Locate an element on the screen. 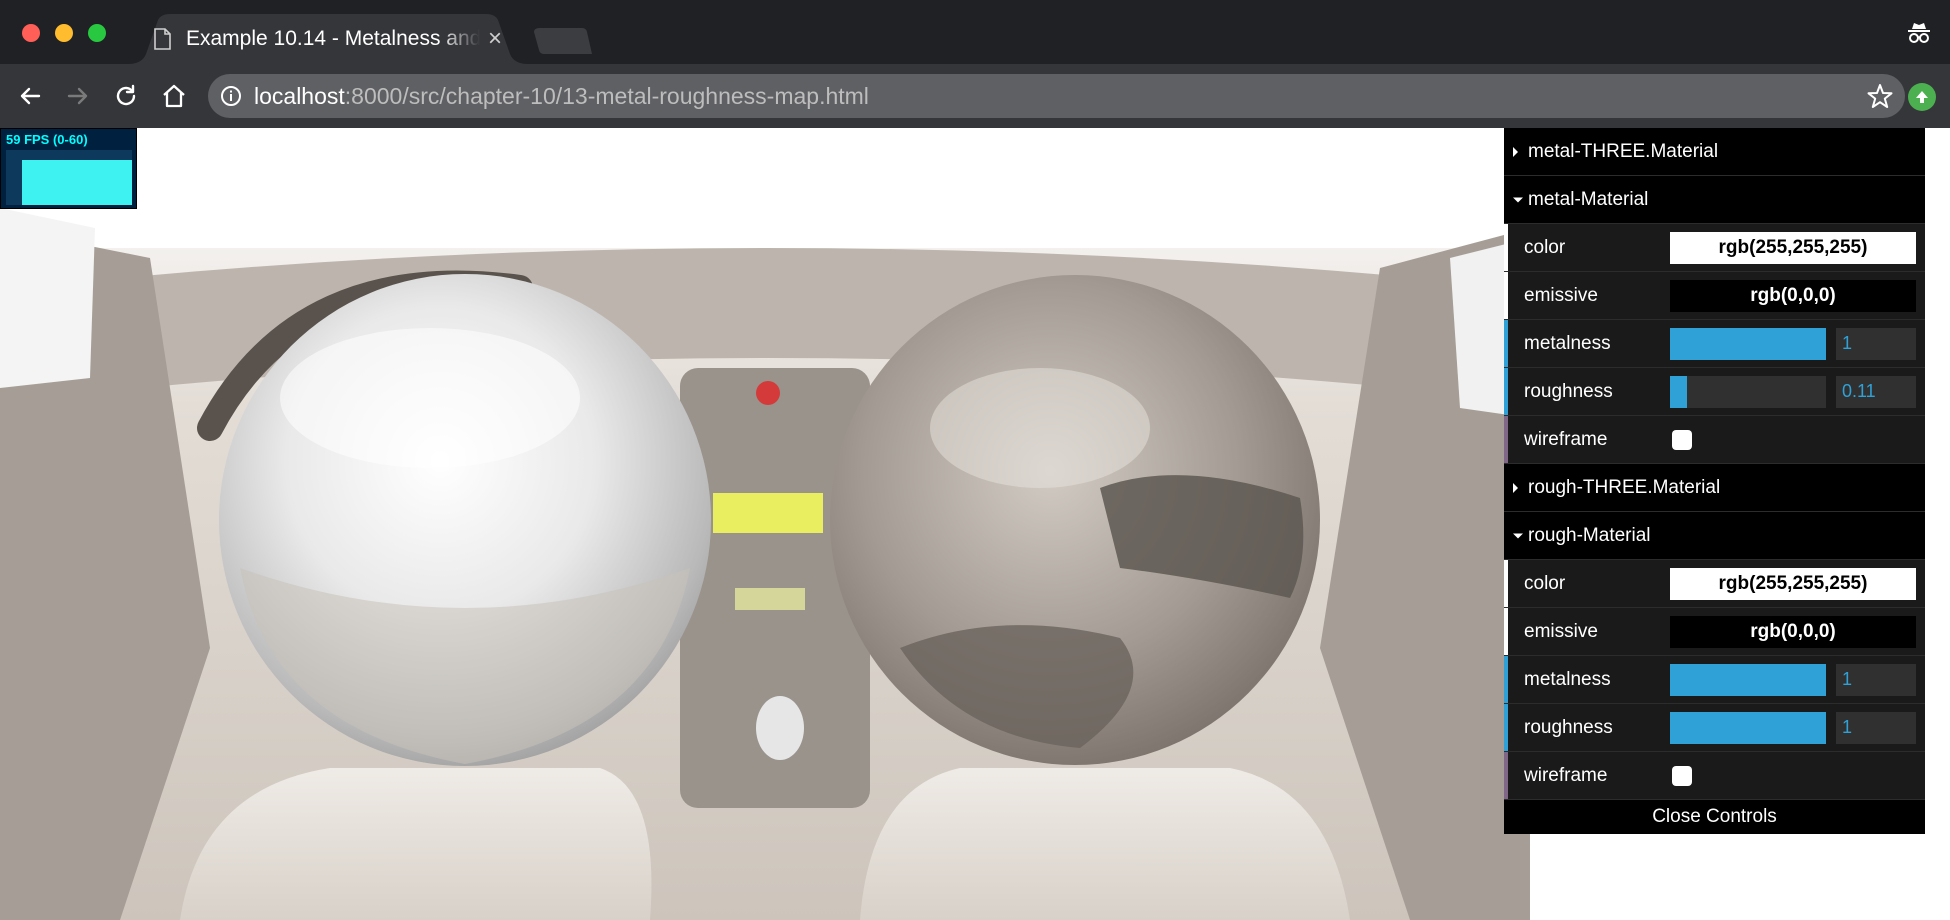 Image resolution: width=1950 pixels, height=920 pixels. metal-roughness-row: roughness 0.11 is located at coordinates (1714, 392).